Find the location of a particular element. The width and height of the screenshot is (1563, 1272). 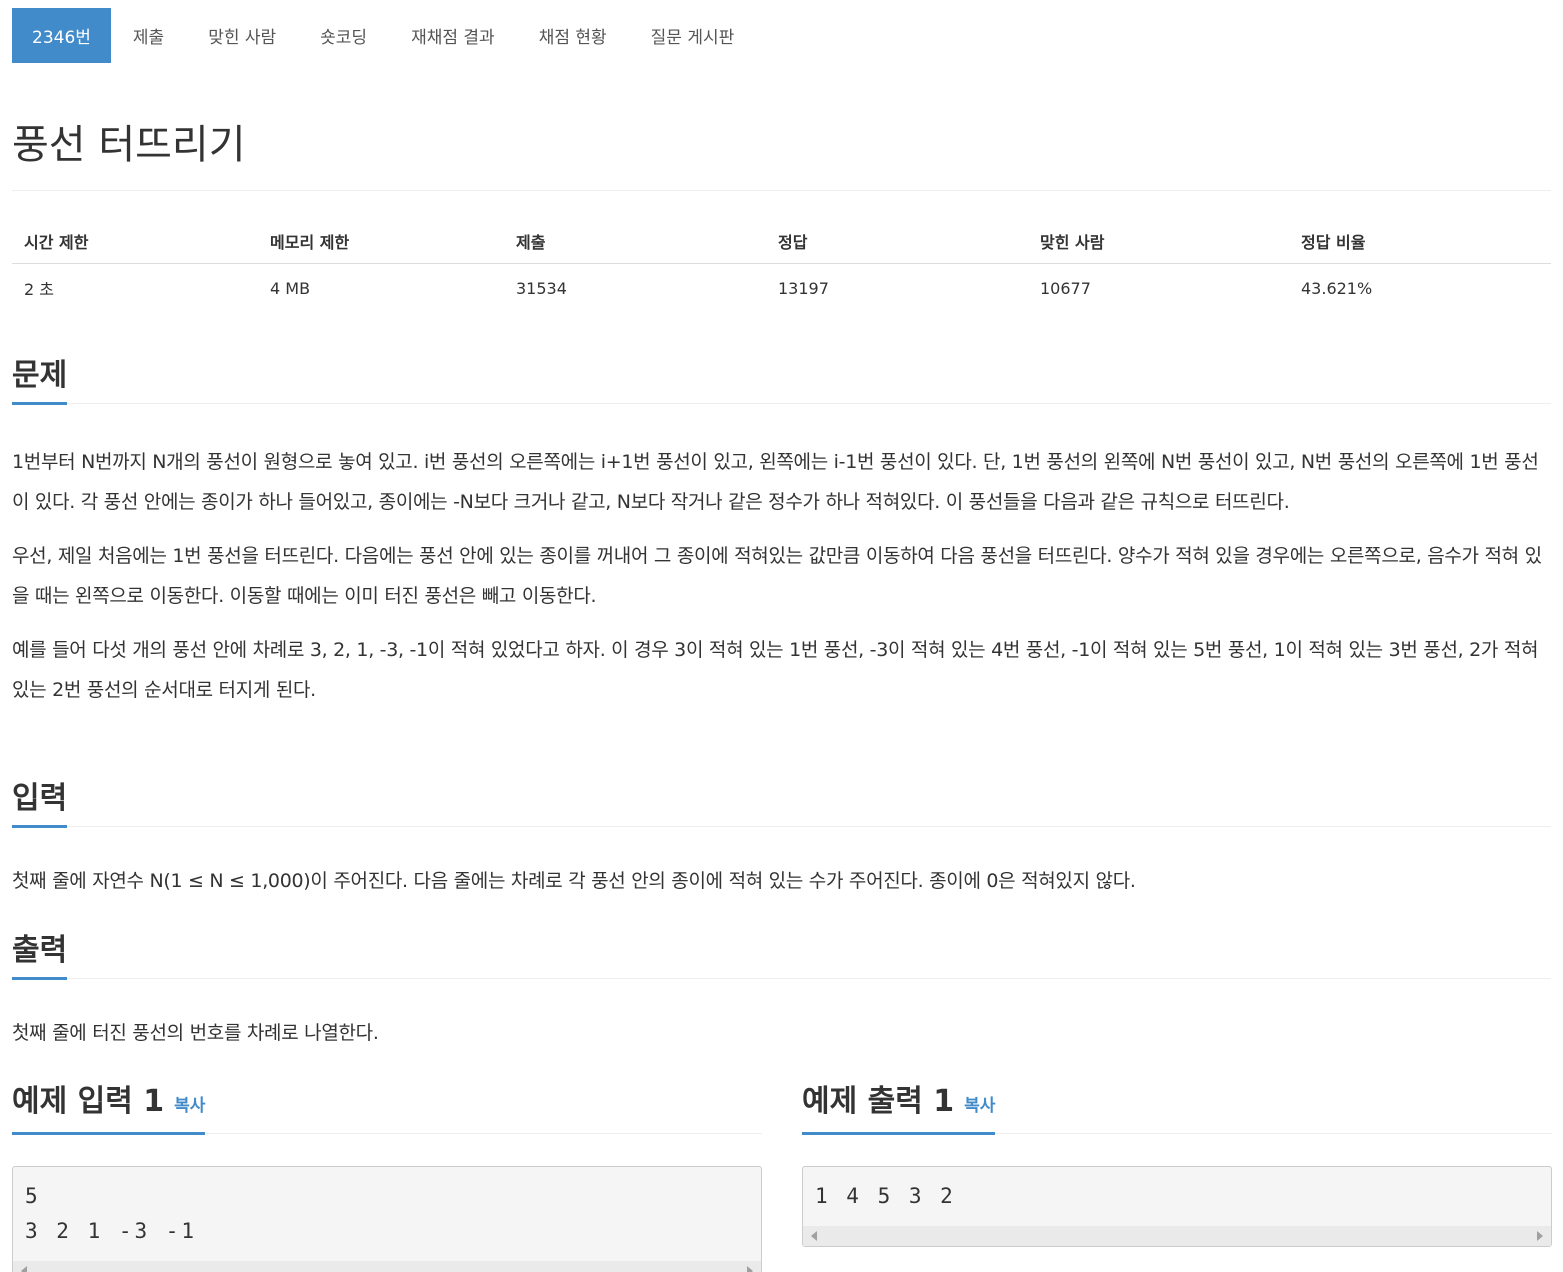

sample-input-title: 예제 입력 1 is located at coordinates (88, 1101).